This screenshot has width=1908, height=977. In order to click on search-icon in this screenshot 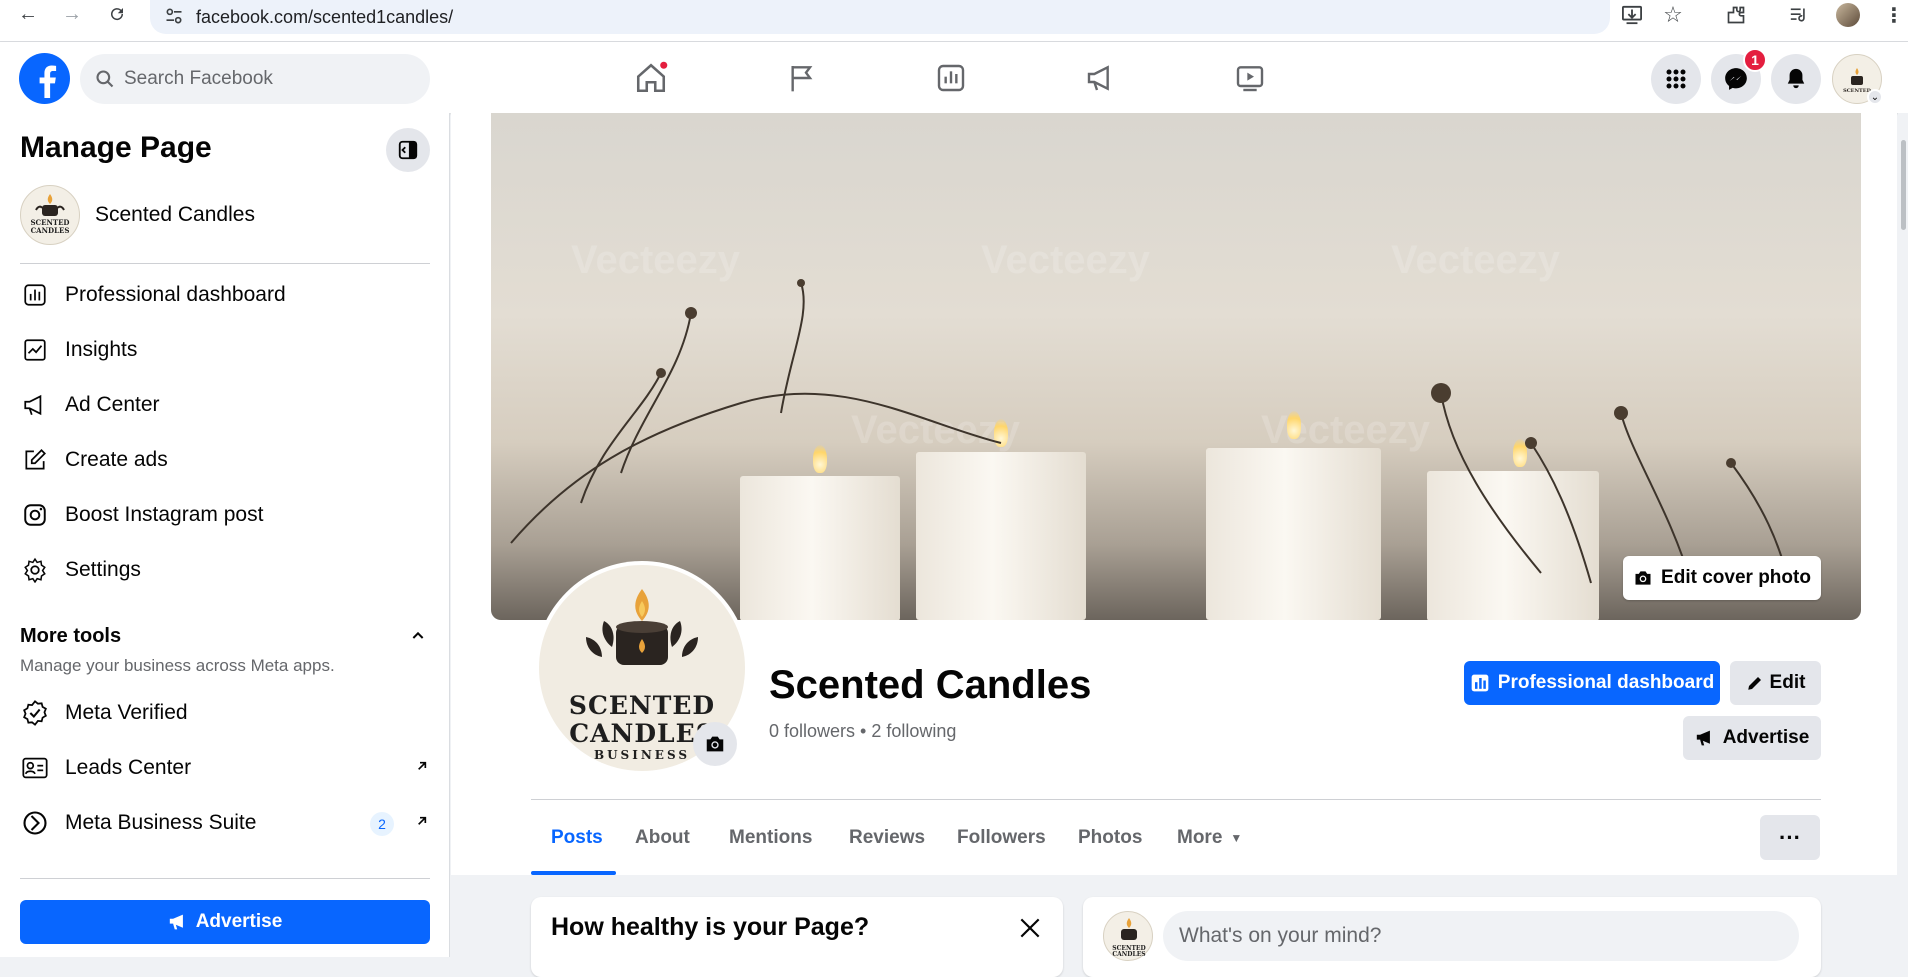, I will do `click(105, 79)`.